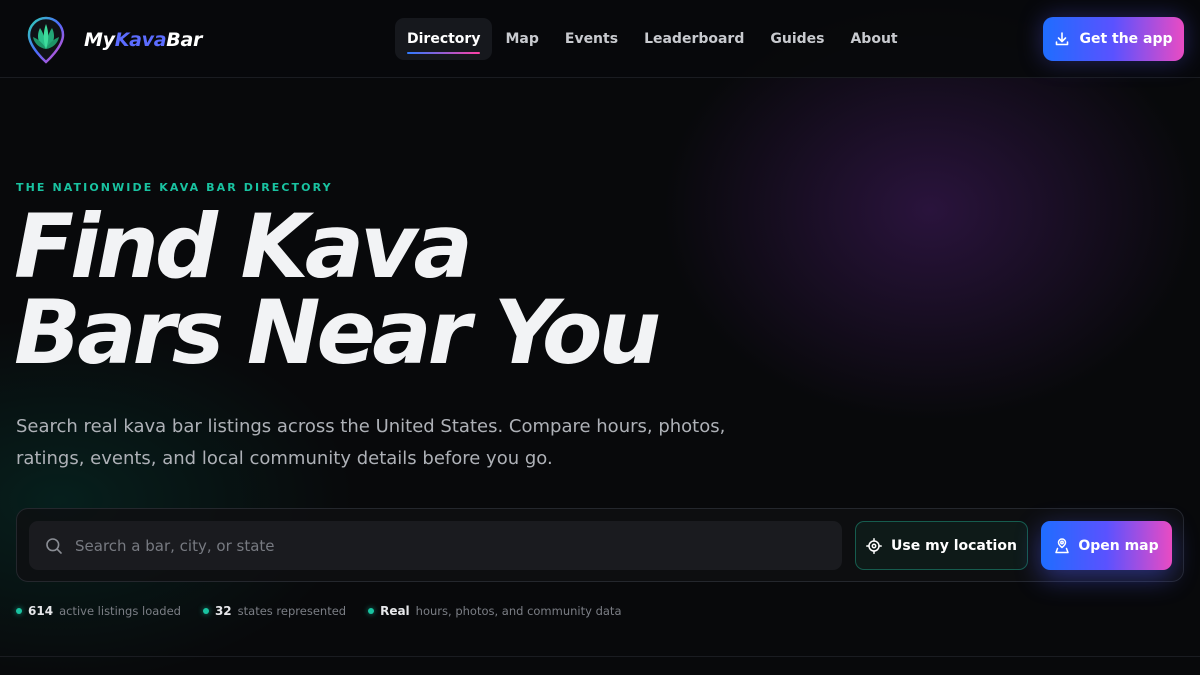 This screenshot has height=675, width=1200. Describe the element at coordinates (1062, 39) in the screenshot. I see `download-icon` at that location.